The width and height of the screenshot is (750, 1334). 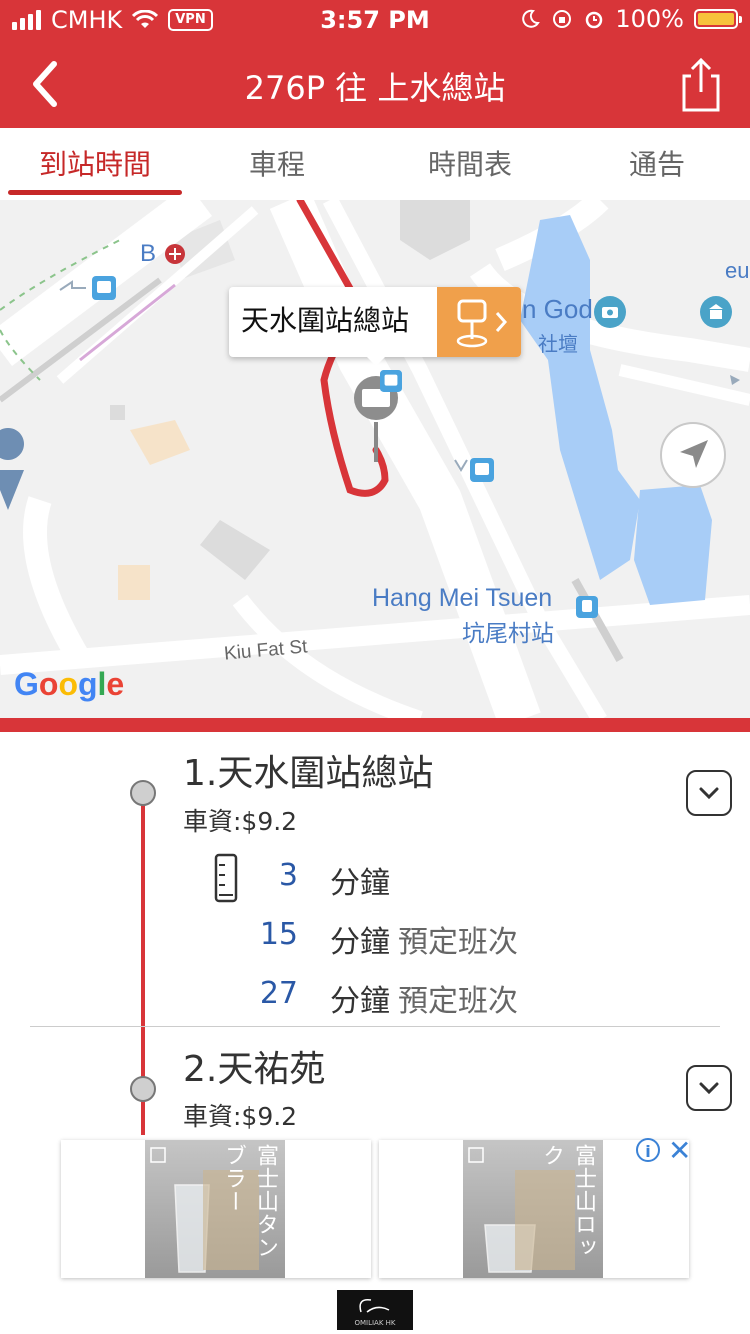 What do you see at coordinates (277, 164) in the screenshot?
I see `tab-journey: 車程` at bounding box center [277, 164].